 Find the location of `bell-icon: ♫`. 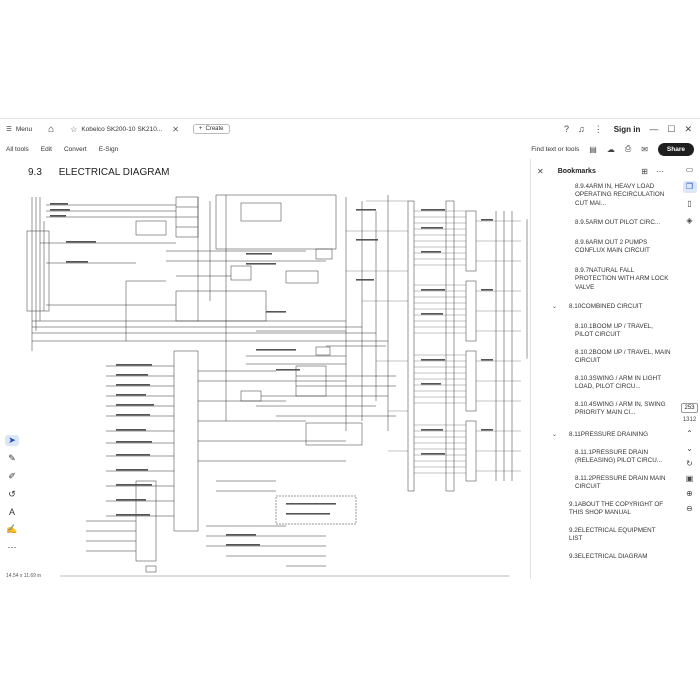

bell-icon: ♫ is located at coordinates (581, 129).